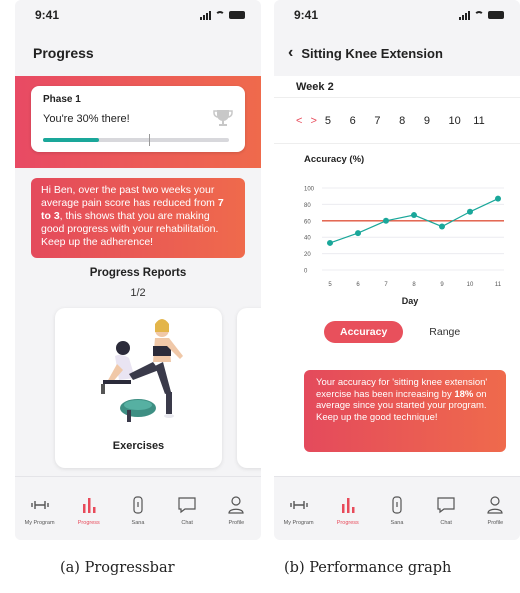 The image size is (520, 593). What do you see at coordinates (330, 285) in the screenshot?
I see `x-tick-label: 5` at bounding box center [330, 285].